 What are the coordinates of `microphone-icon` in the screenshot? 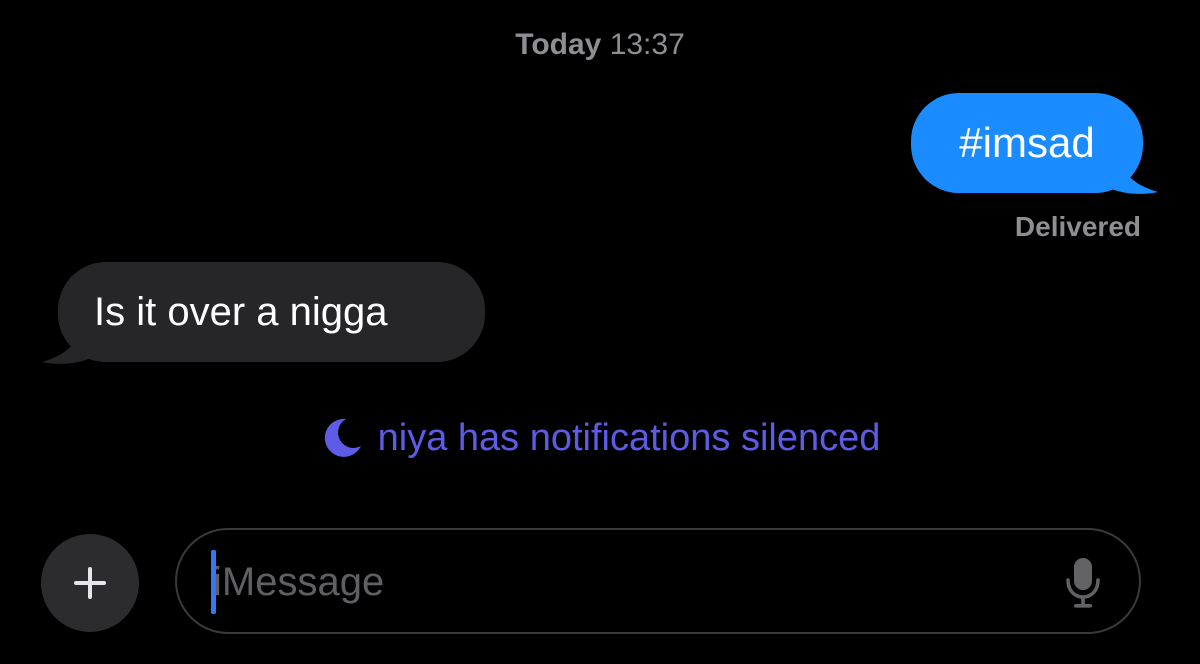 It's located at (1083, 583).